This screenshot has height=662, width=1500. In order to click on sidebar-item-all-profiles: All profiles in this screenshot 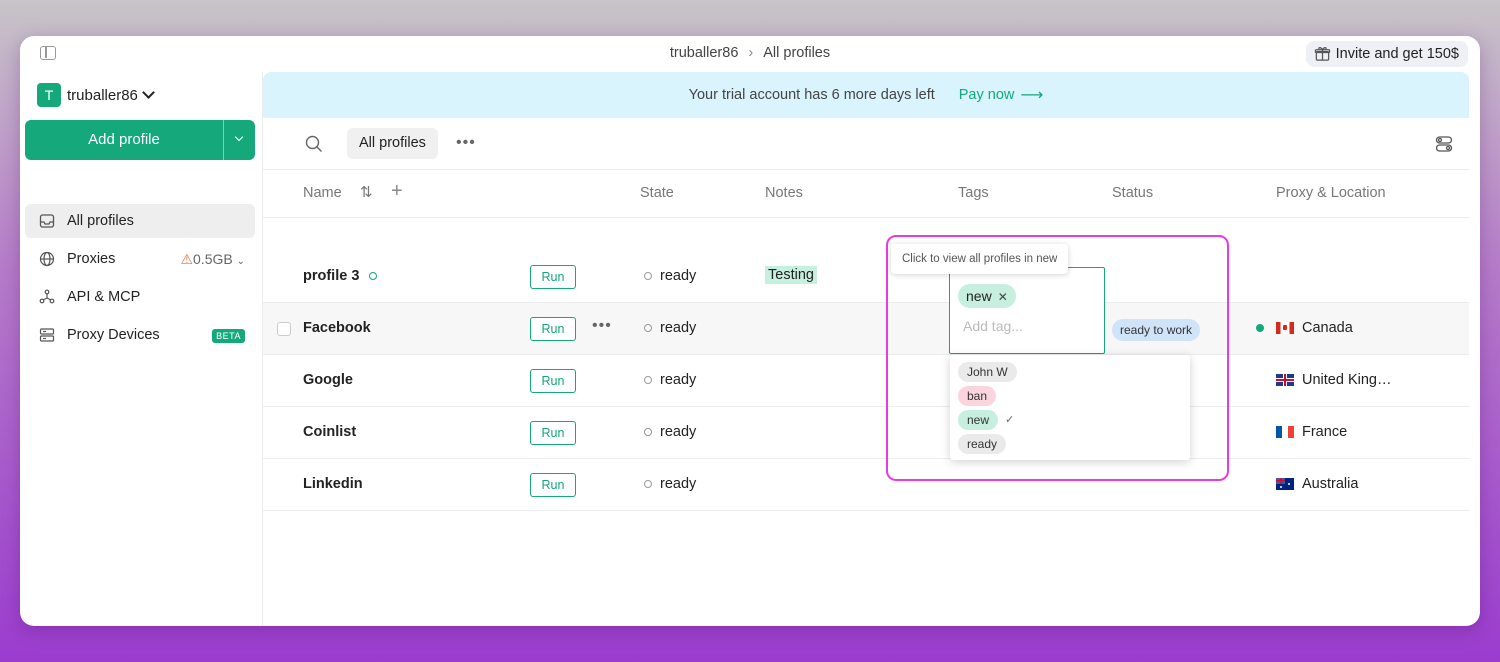, I will do `click(140, 221)`.